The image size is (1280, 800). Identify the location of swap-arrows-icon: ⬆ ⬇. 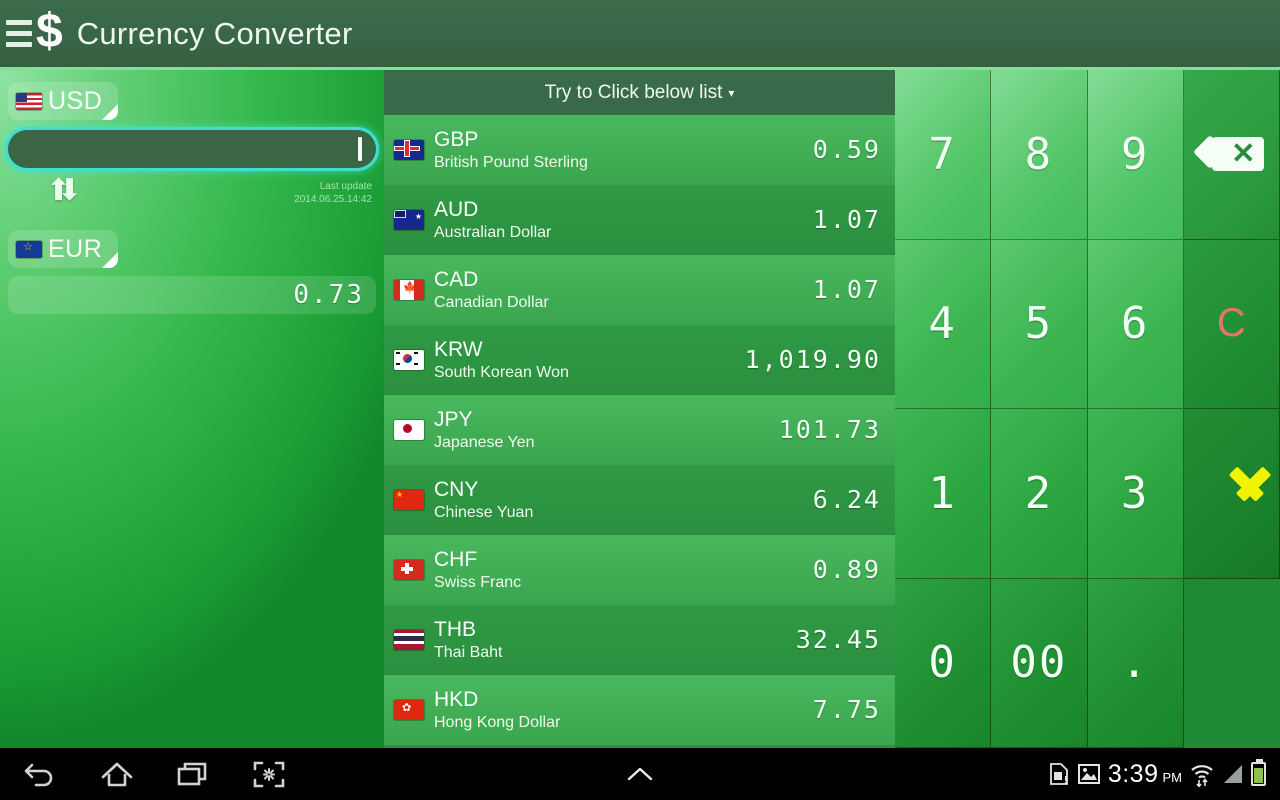
(64, 195).